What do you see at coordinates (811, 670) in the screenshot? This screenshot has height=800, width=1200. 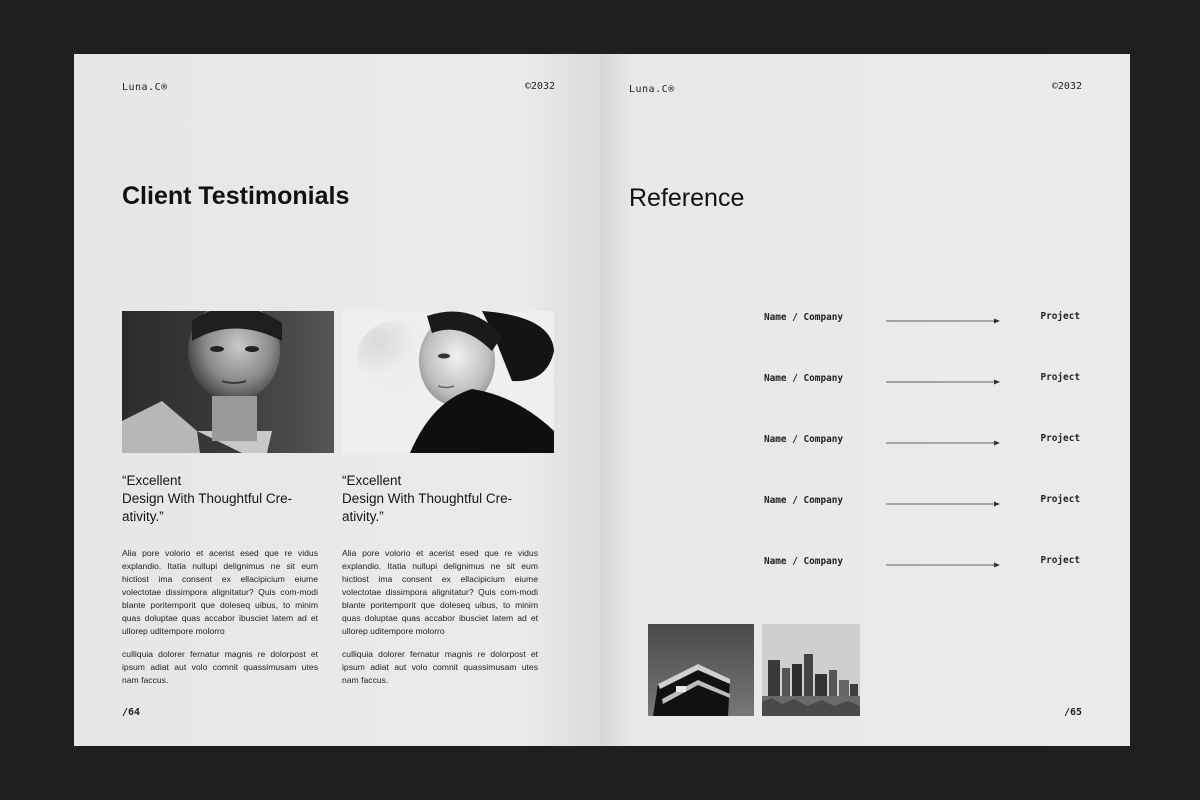 I see `city-skyline-photo` at bounding box center [811, 670].